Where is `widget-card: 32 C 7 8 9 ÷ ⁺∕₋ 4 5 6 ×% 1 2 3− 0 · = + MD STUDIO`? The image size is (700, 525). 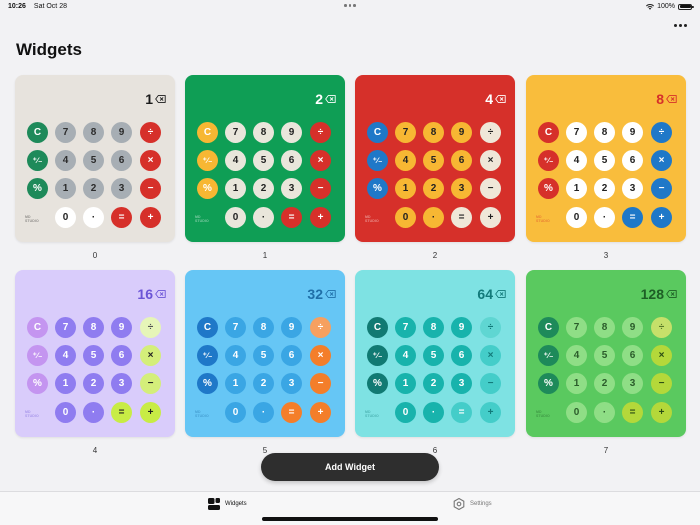 widget-card: 32 C 7 8 9 ÷ ⁺∕₋ 4 5 6 ×% 1 2 3− 0 · = + MD STUDIO is located at coordinates (265, 353).